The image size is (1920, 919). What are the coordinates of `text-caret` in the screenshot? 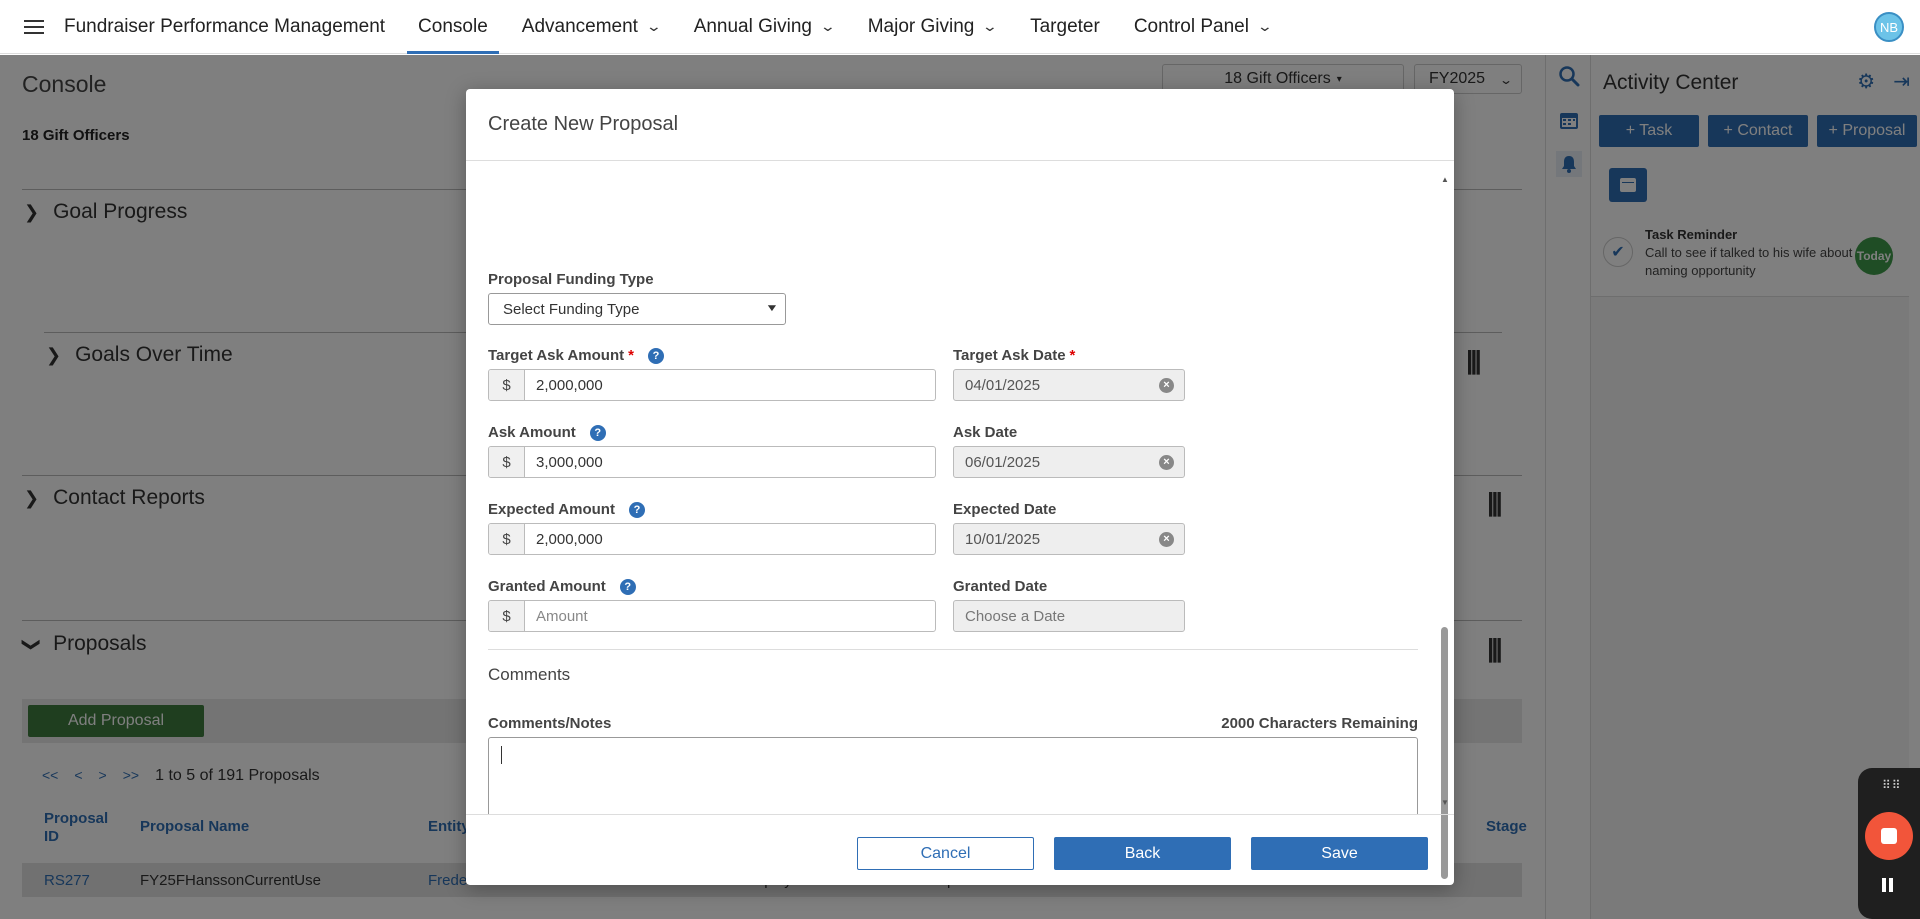 It's located at (501, 755).